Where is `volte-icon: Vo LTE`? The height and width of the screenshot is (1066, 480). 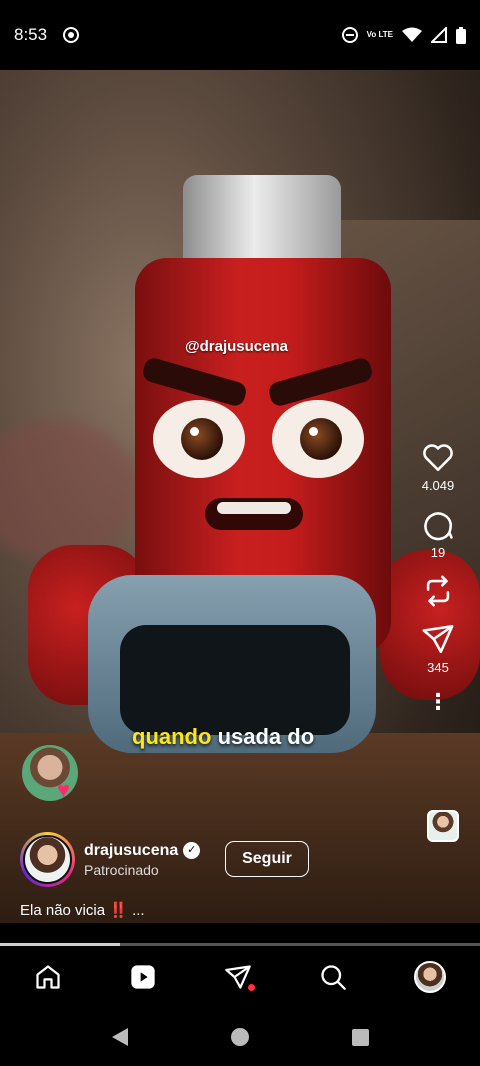
volte-icon: Vo LTE is located at coordinates (379, 34).